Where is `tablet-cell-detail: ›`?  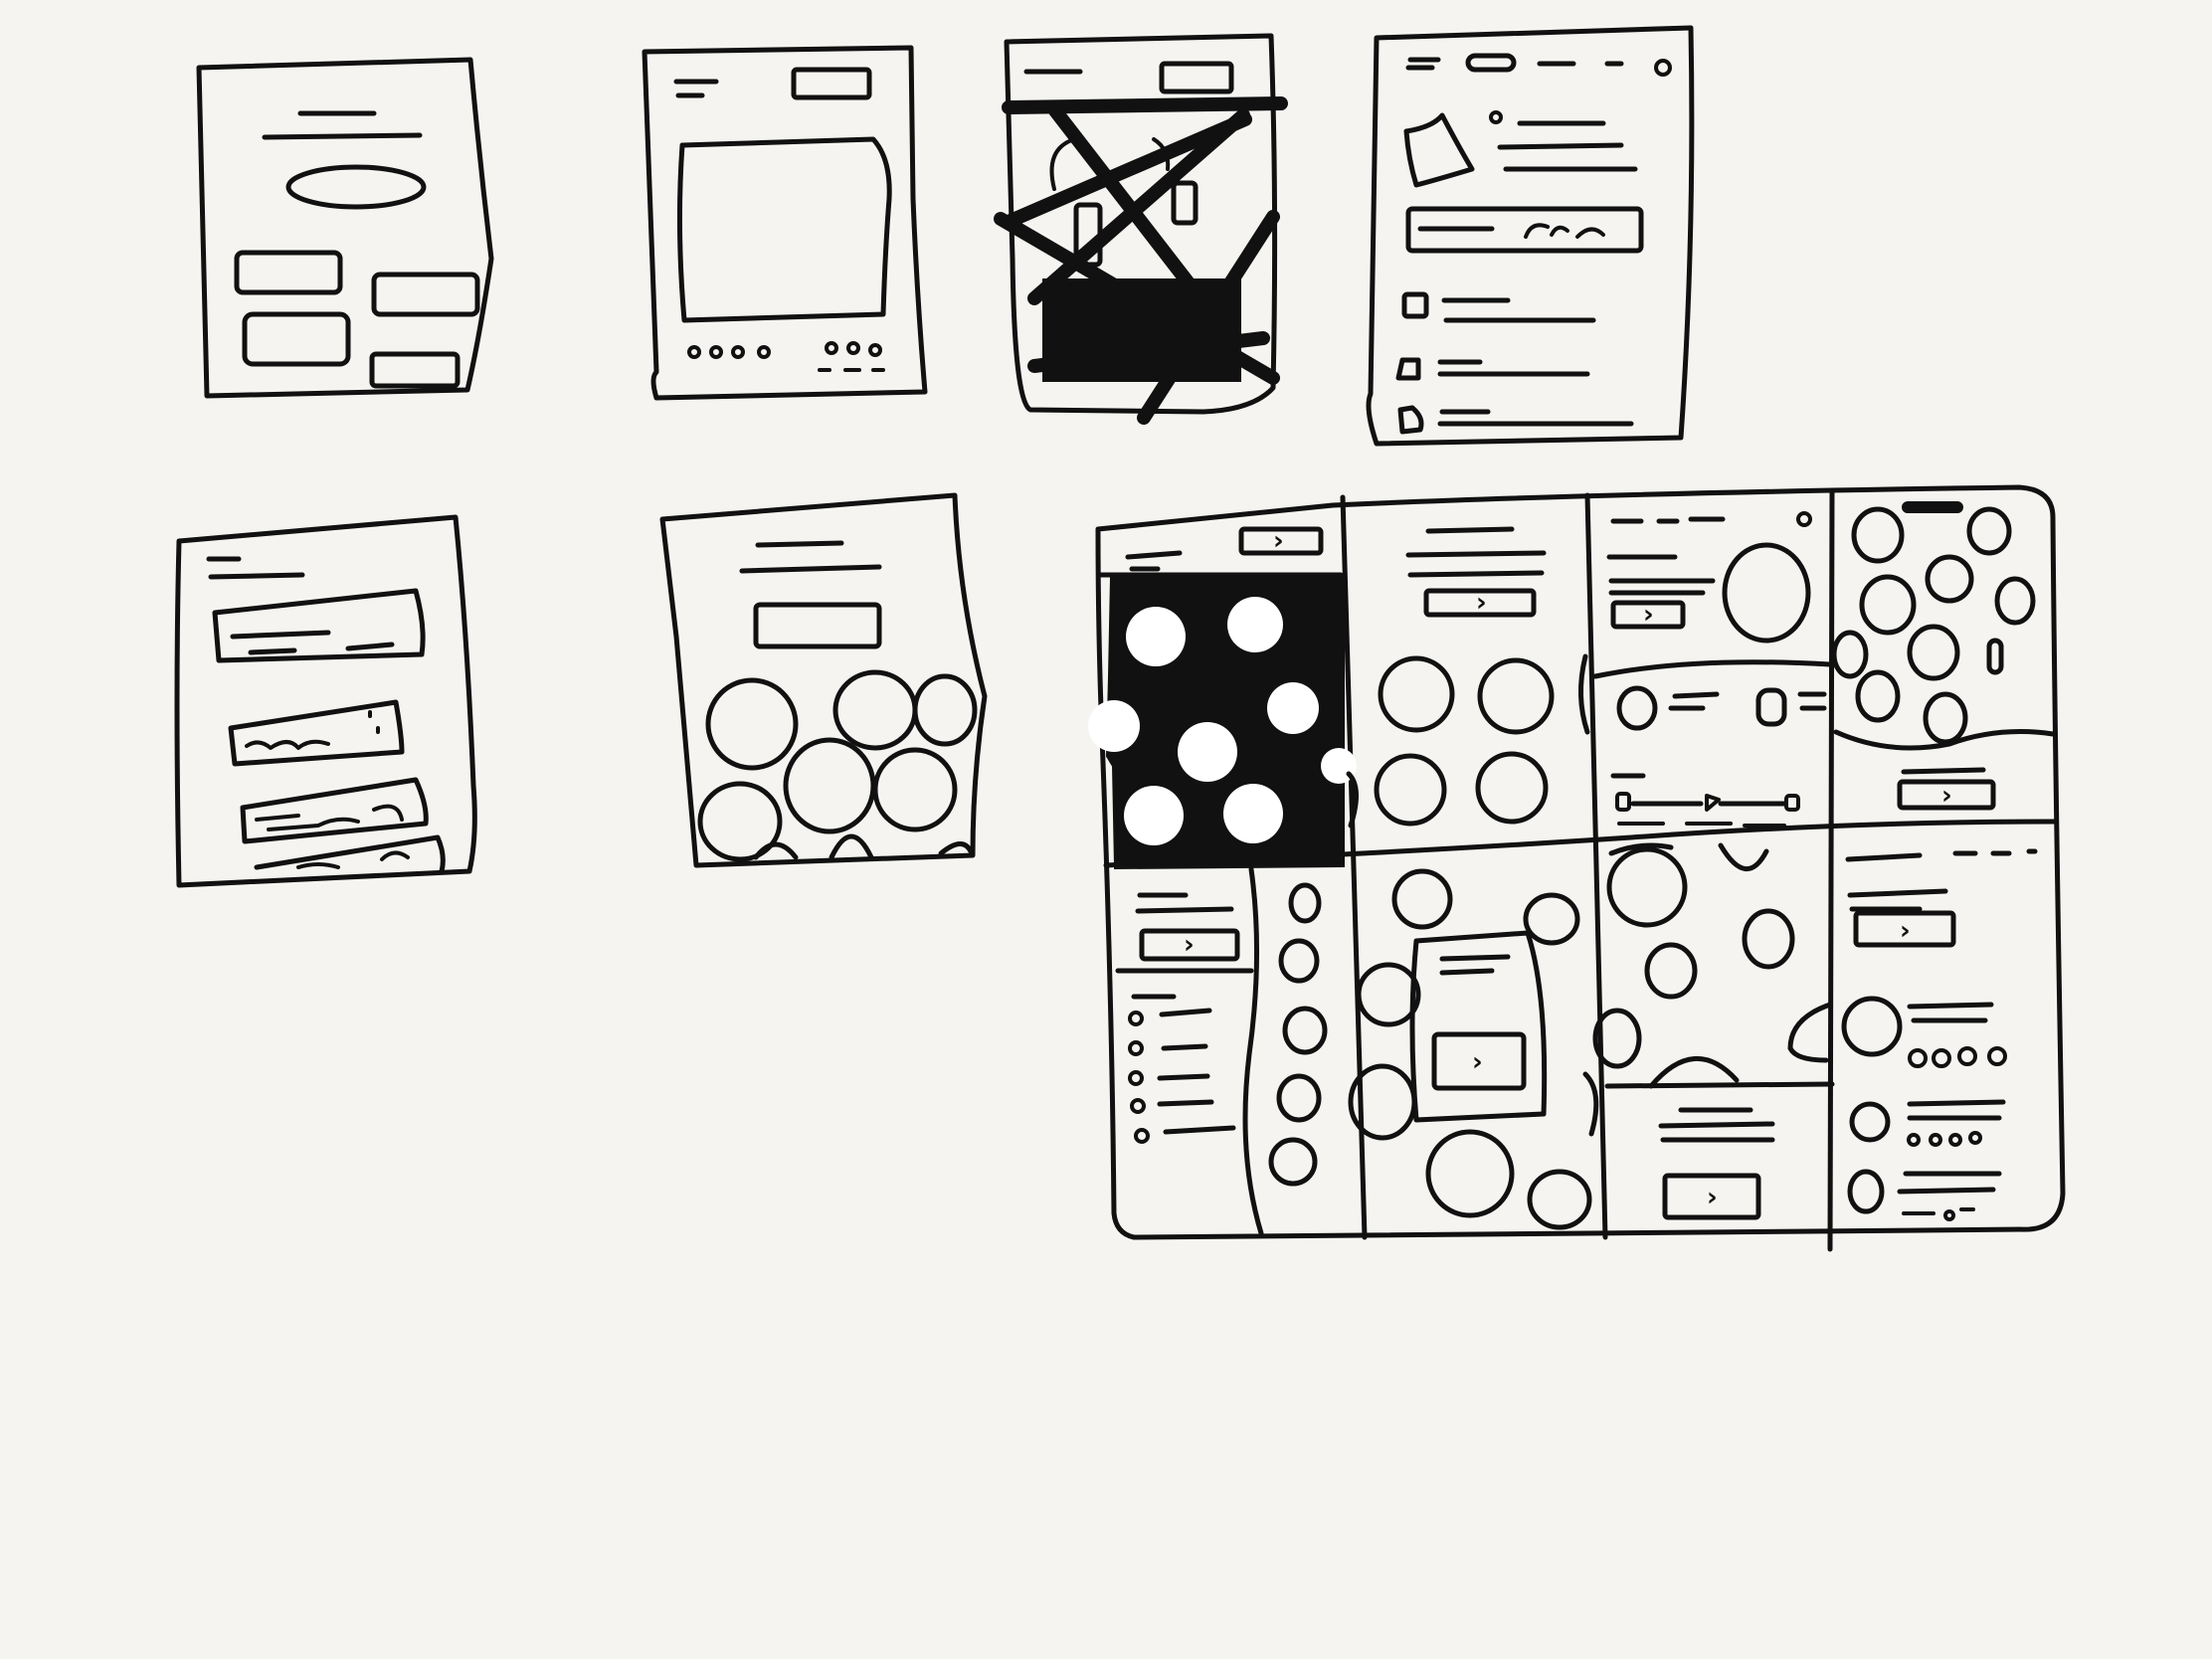
tablet-cell-detail: › is located at coordinates (1712, 669).